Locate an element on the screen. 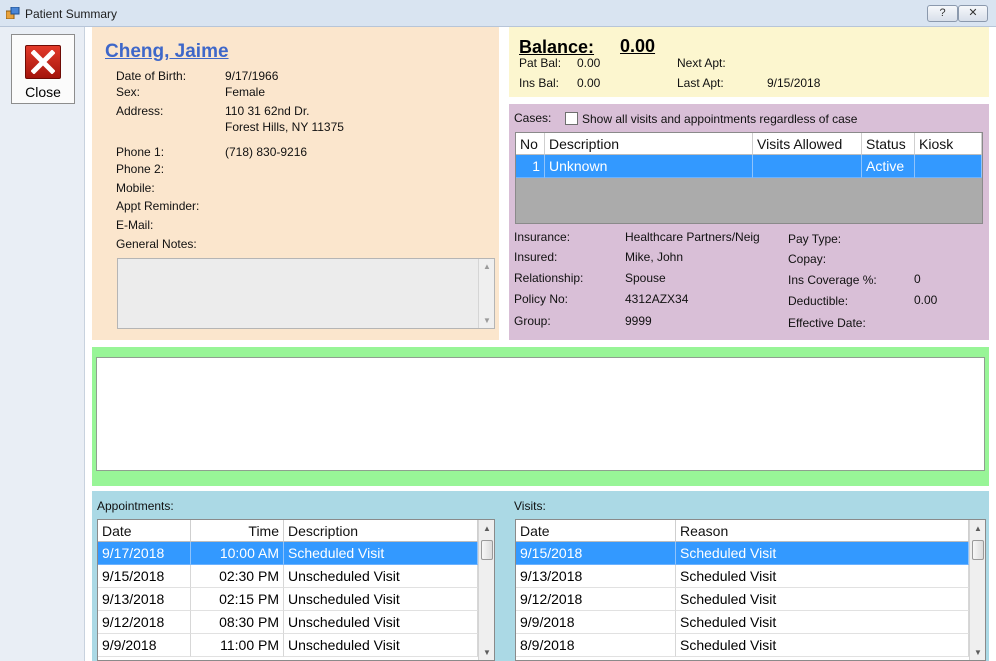 This screenshot has height=661, width=996. close-icon is located at coordinates (43, 62).